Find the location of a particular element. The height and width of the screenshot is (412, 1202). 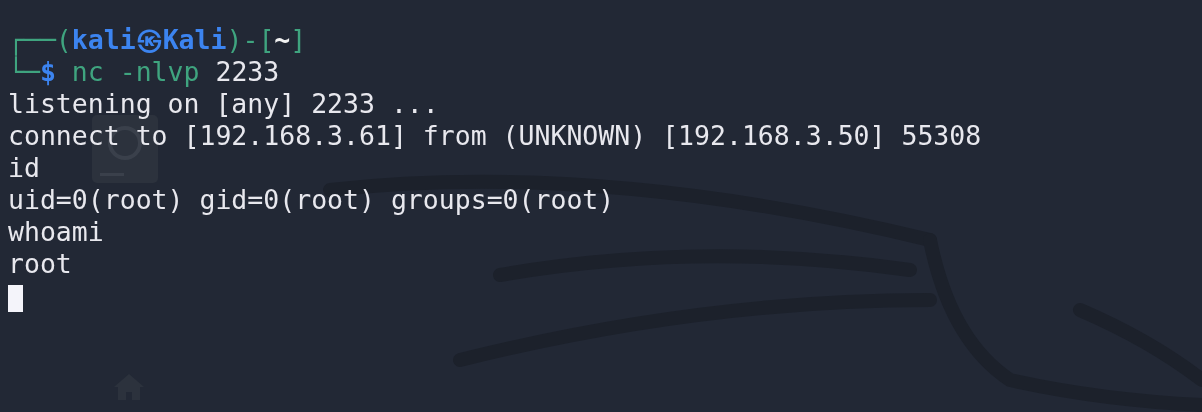

output-line: uid=0(root) gid=0(root) groups=0(root) is located at coordinates (311, 199).